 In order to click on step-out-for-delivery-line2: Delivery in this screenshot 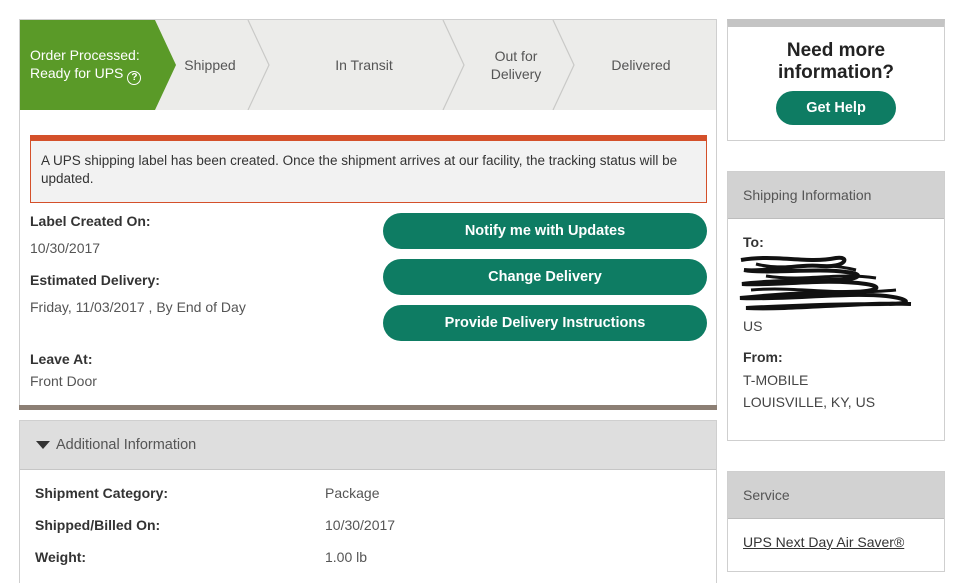, I will do `click(516, 74)`.